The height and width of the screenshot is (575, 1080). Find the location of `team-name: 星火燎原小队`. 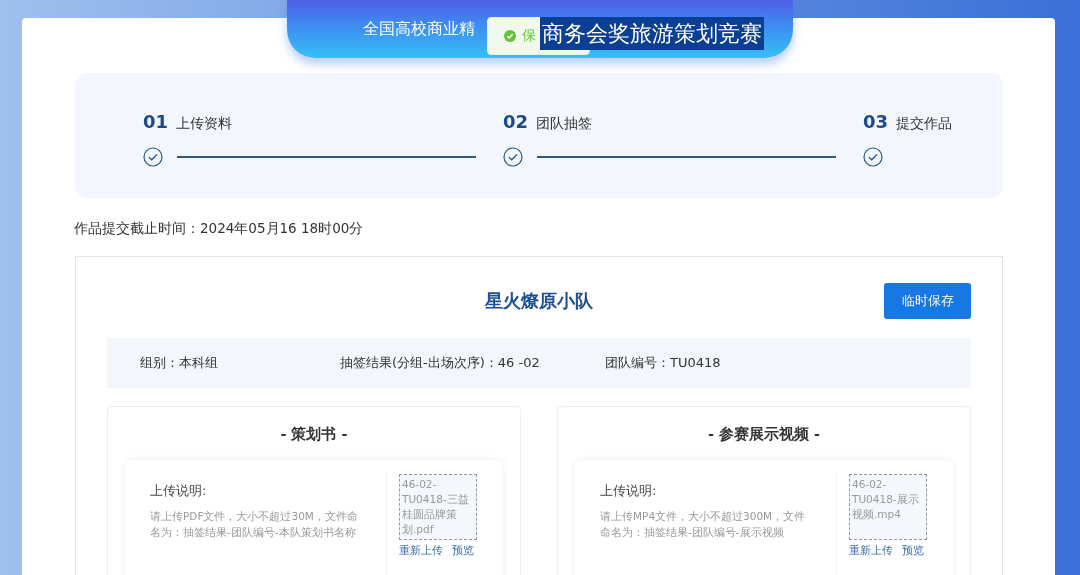

team-name: 星火燎原小队 is located at coordinates (539, 301).